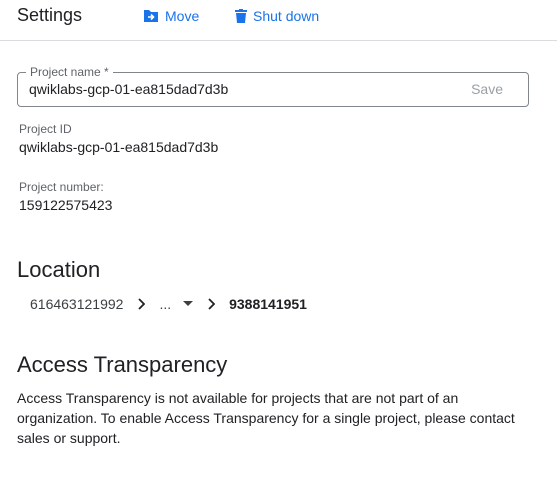  Describe the element at coordinates (188, 304) in the screenshot. I see `arrow-drop-down-icon` at that location.